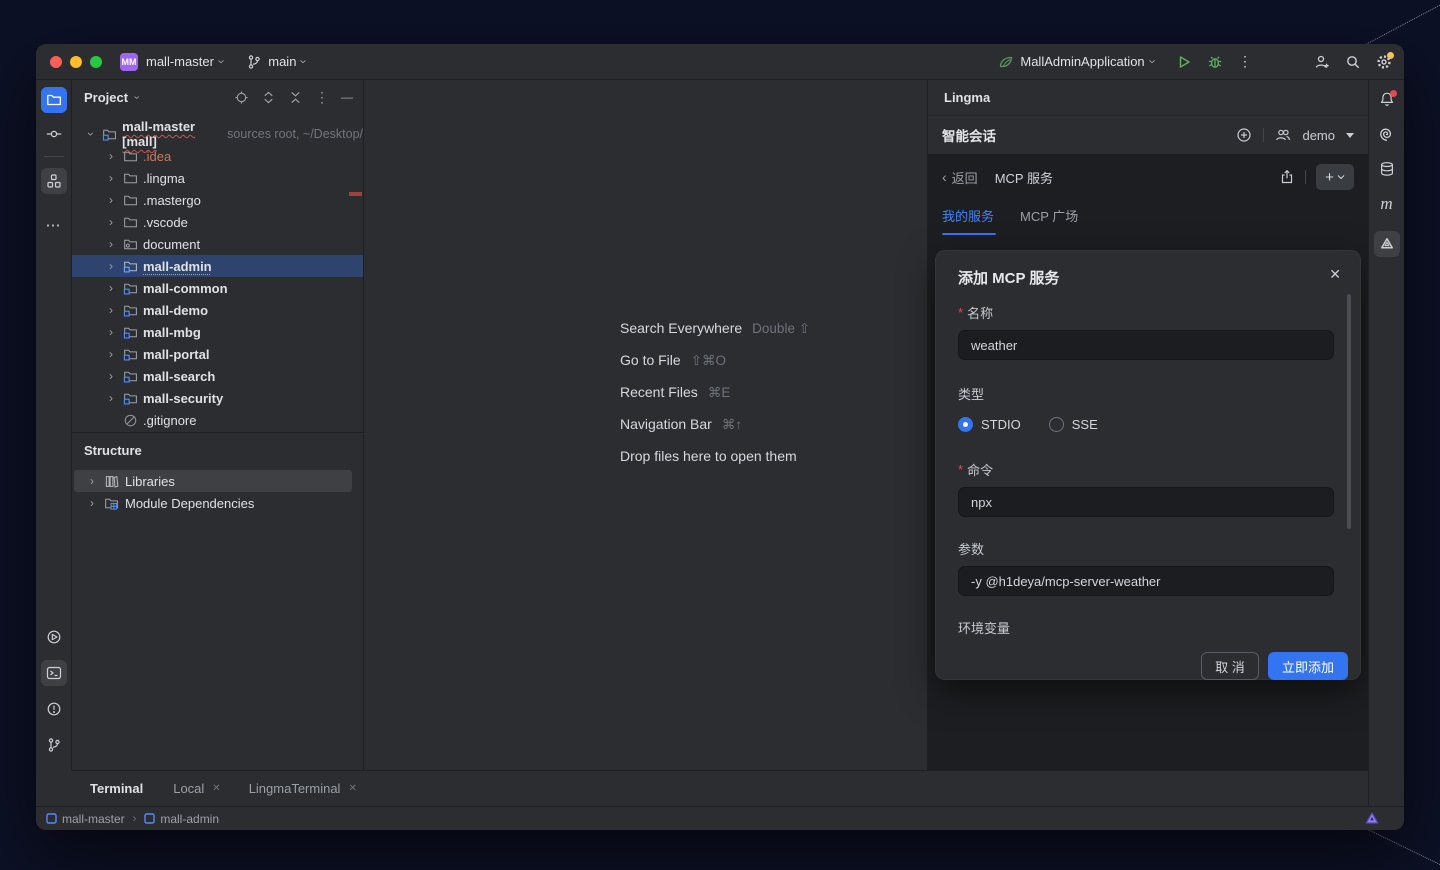 This screenshot has width=1440, height=870. What do you see at coordinates (53, 673) in the screenshot?
I see `terminal-toolwindow-button` at bounding box center [53, 673].